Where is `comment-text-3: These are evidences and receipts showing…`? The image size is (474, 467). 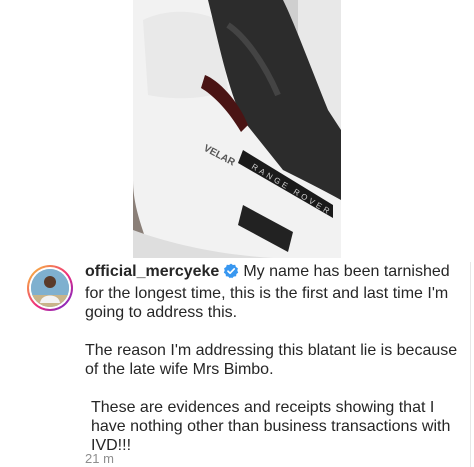
comment-text-3: These are evidences and receipts showing… is located at coordinates (271, 426).